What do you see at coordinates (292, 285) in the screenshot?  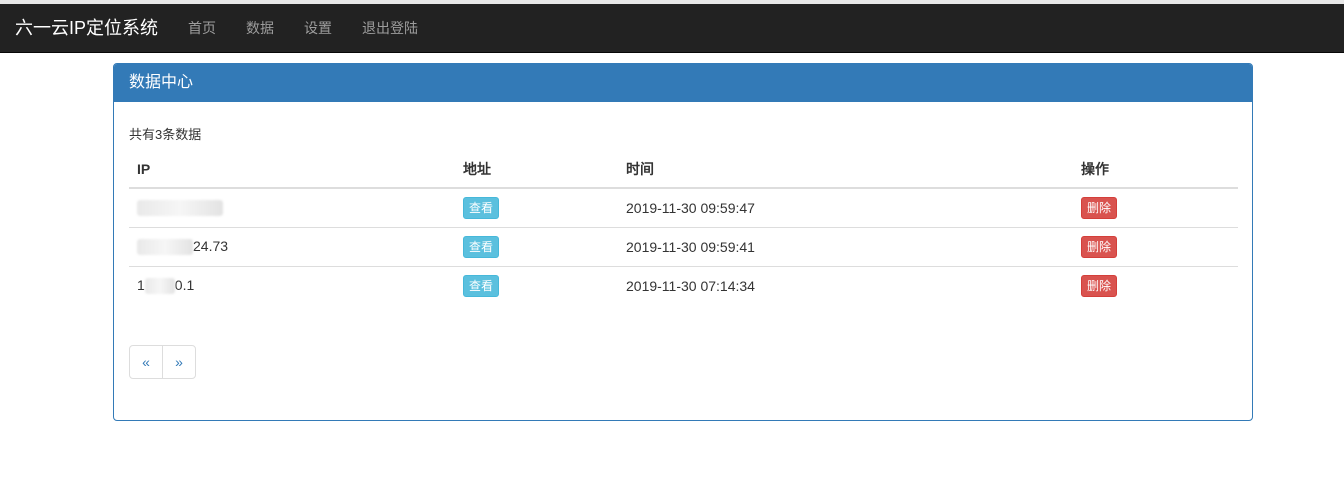 I see `ip-cell: 1 0.1` at bounding box center [292, 285].